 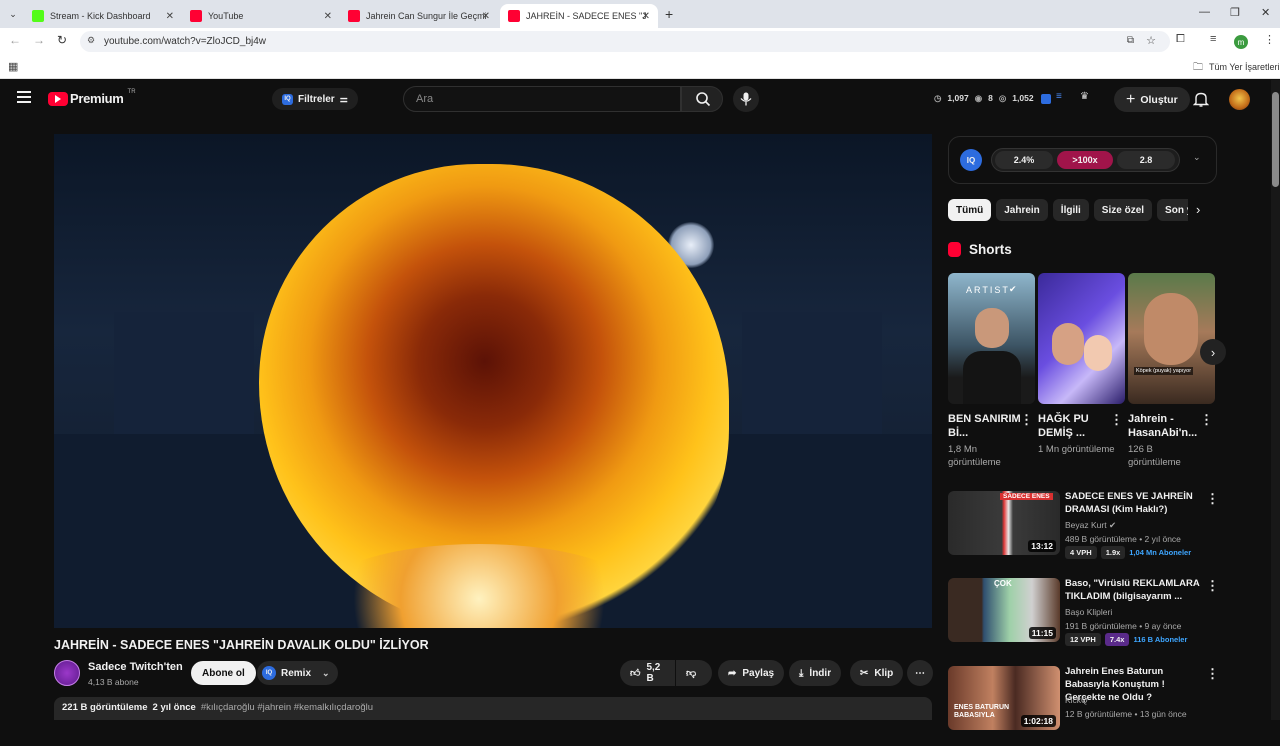 I want to click on list-icon: ≡, so click(x=1059, y=96).